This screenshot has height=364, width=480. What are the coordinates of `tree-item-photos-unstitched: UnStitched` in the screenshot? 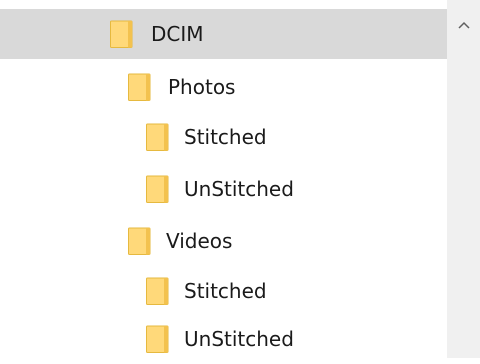 It's located at (223, 189).